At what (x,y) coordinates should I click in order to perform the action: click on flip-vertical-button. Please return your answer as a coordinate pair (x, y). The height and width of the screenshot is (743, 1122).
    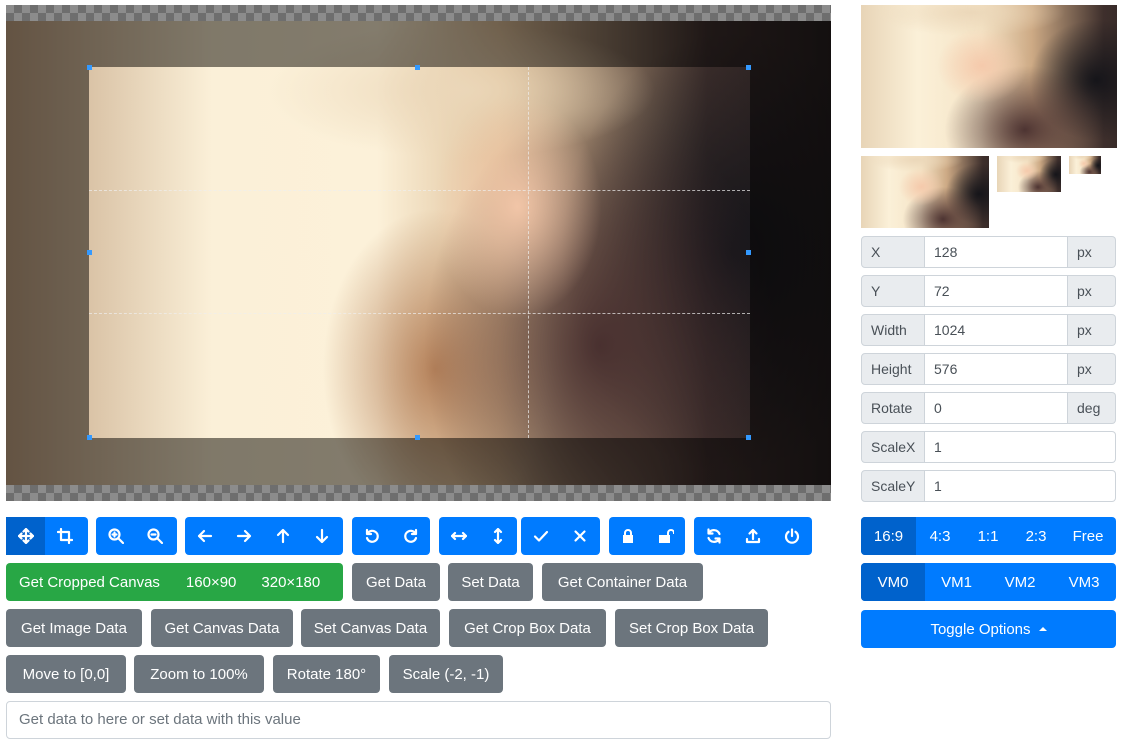
    Looking at the image, I should click on (497, 536).